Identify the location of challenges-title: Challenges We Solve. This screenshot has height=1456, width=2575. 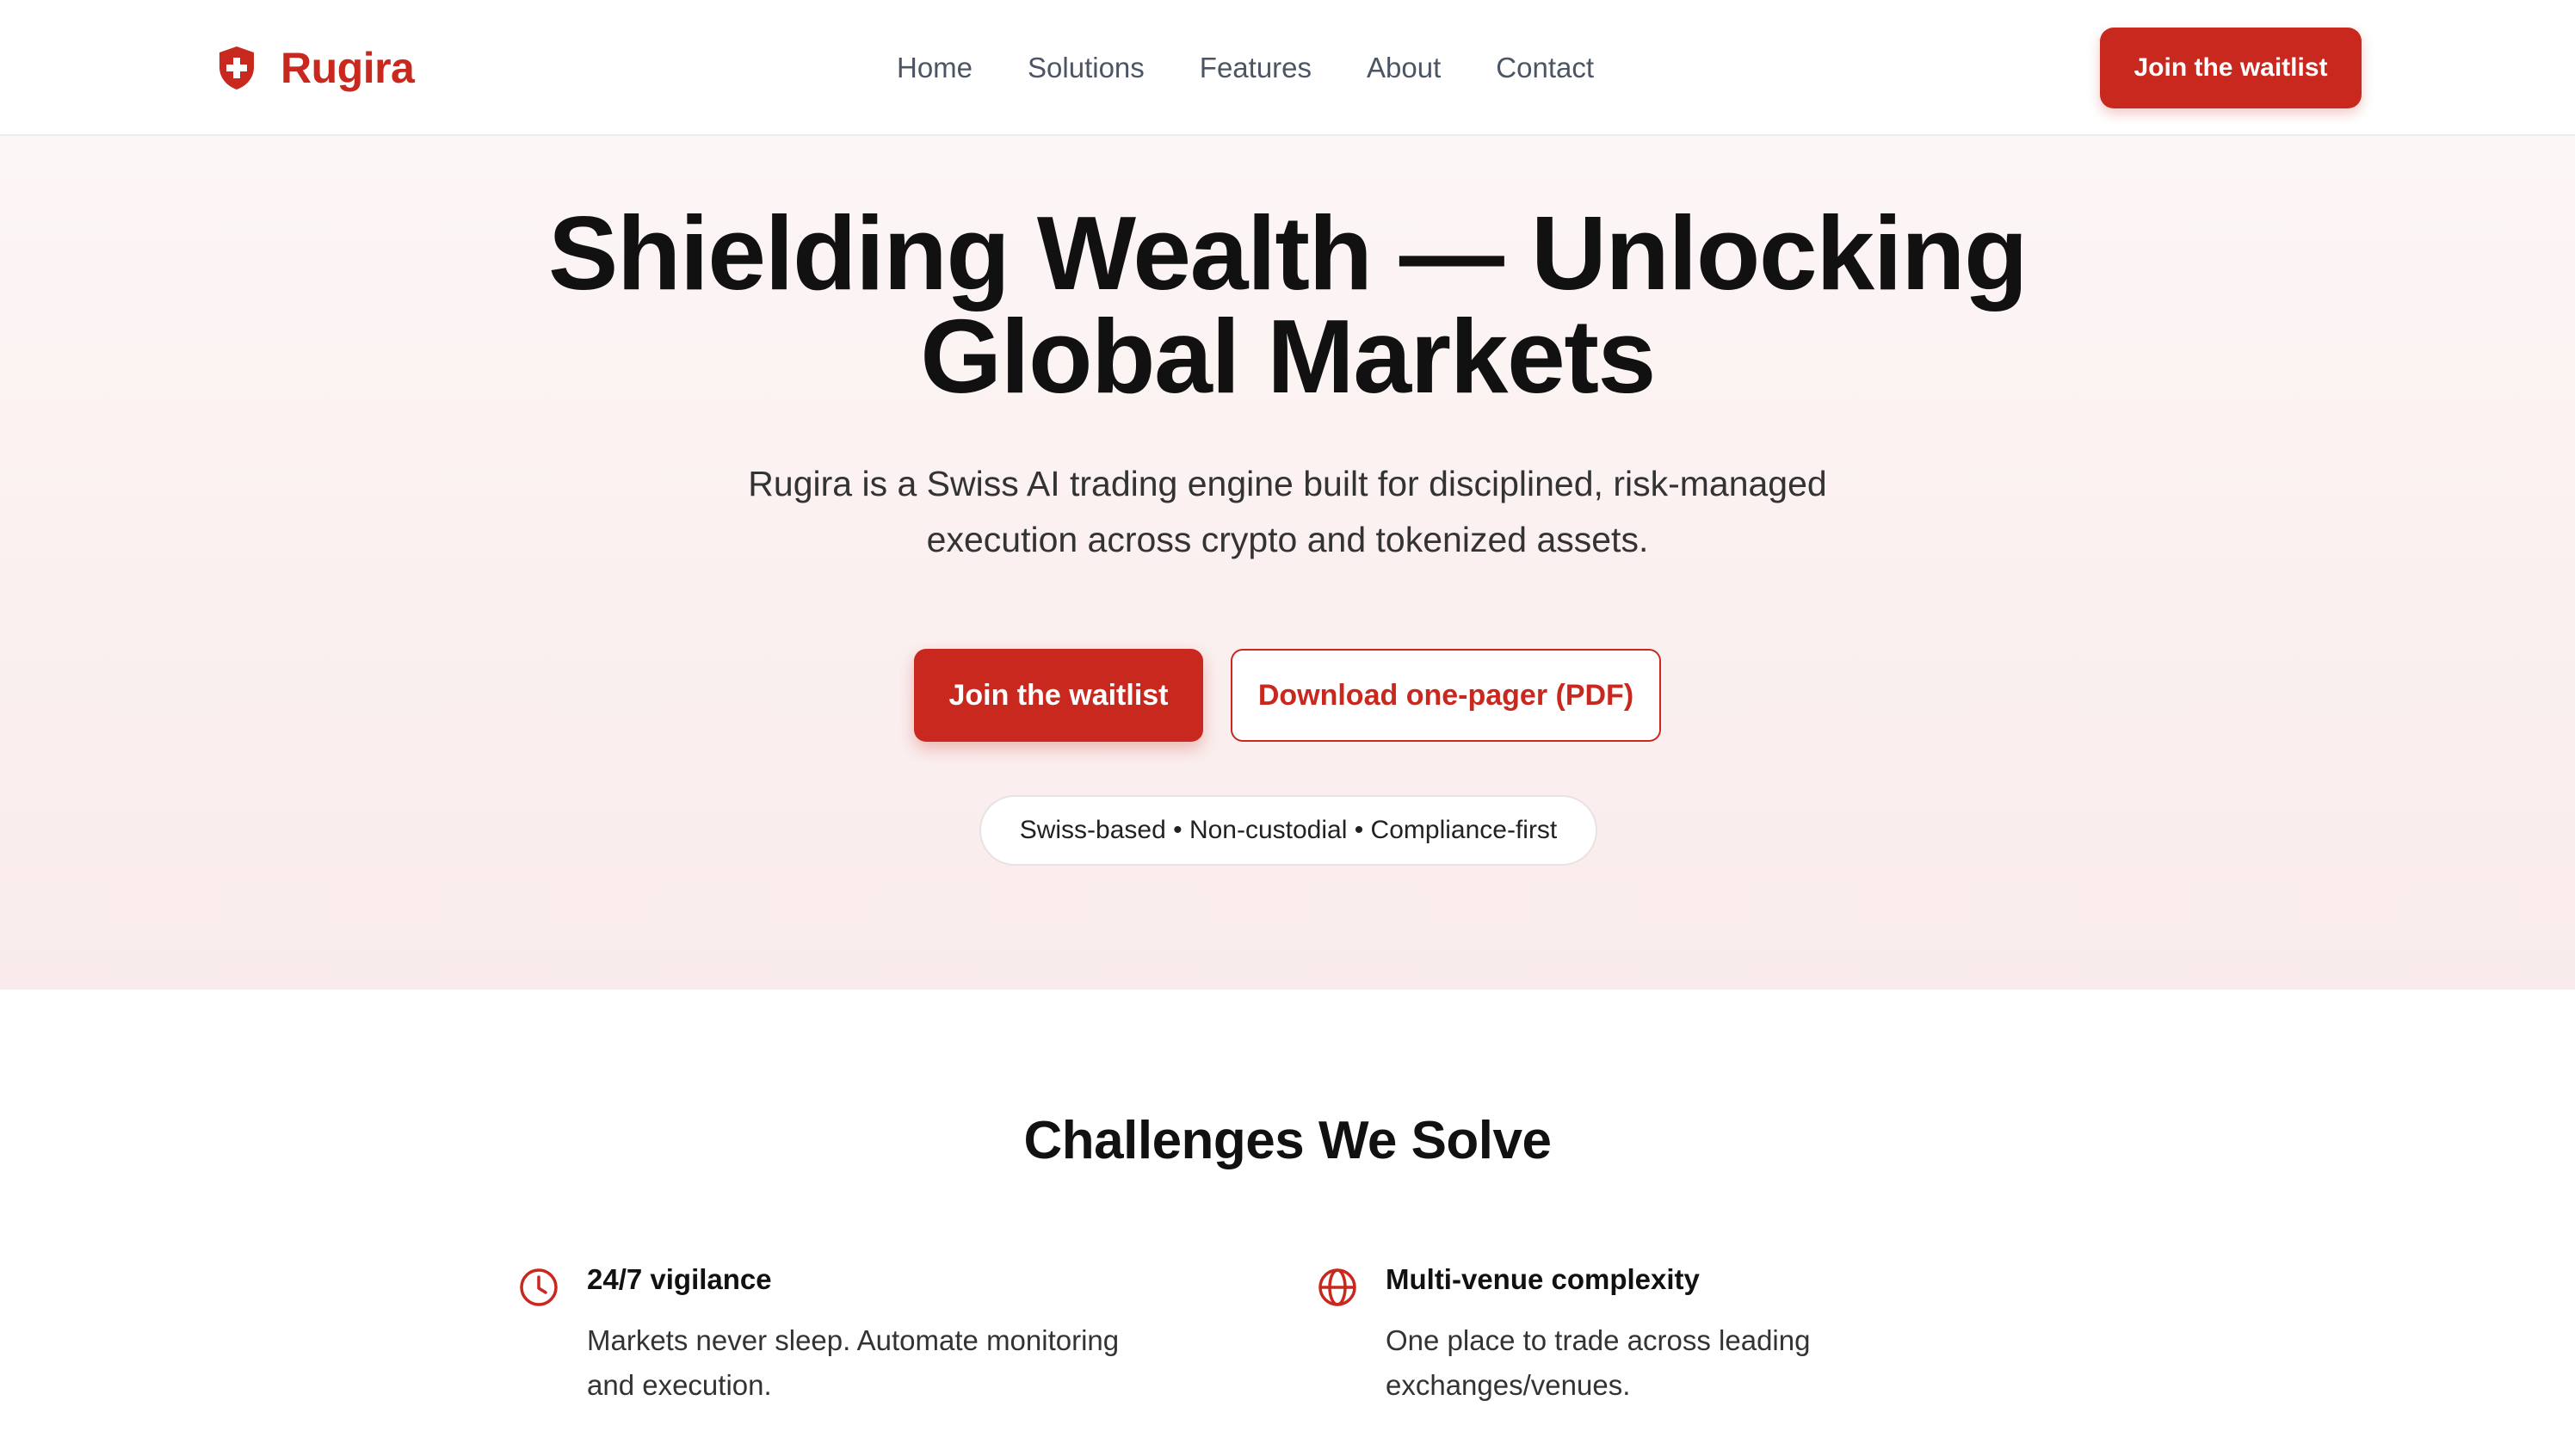
(1287, 1141).